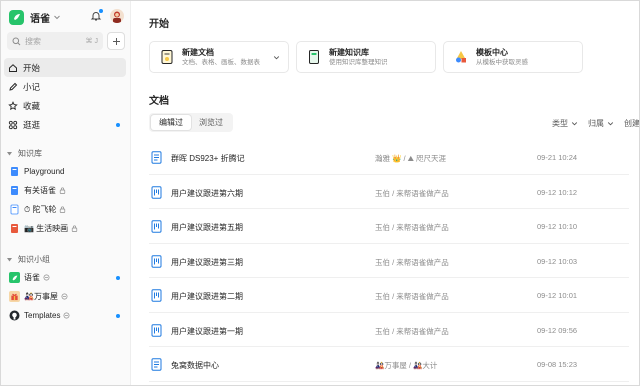 The height and width of the screenshot is (386, 640). Describe the element at coordinates (40, 190) in the screenshot. I see `kb-item-label: 有关语雀` at that location.